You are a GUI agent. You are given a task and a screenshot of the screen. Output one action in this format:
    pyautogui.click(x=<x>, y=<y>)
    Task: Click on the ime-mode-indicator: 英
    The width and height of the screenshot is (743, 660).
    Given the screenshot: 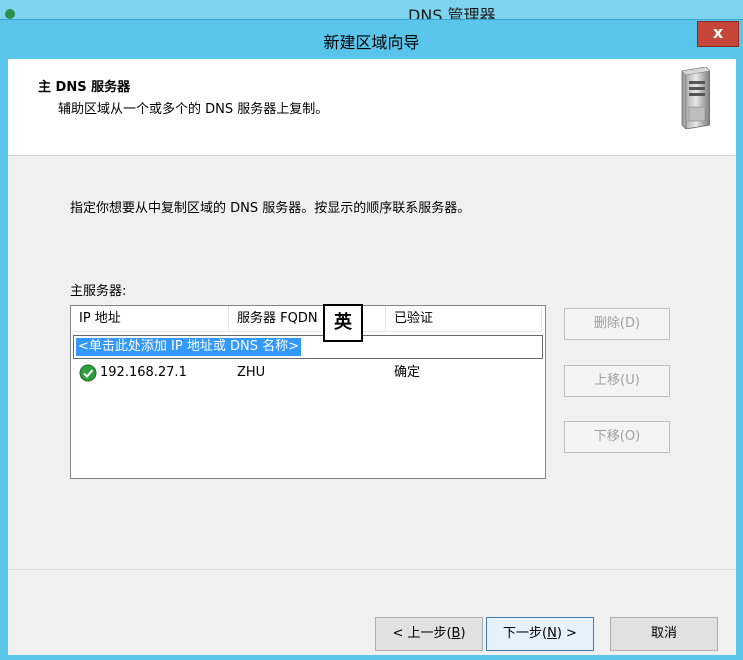 What is the action you would take?
    pyautogui.click(x=343, y=323)
    